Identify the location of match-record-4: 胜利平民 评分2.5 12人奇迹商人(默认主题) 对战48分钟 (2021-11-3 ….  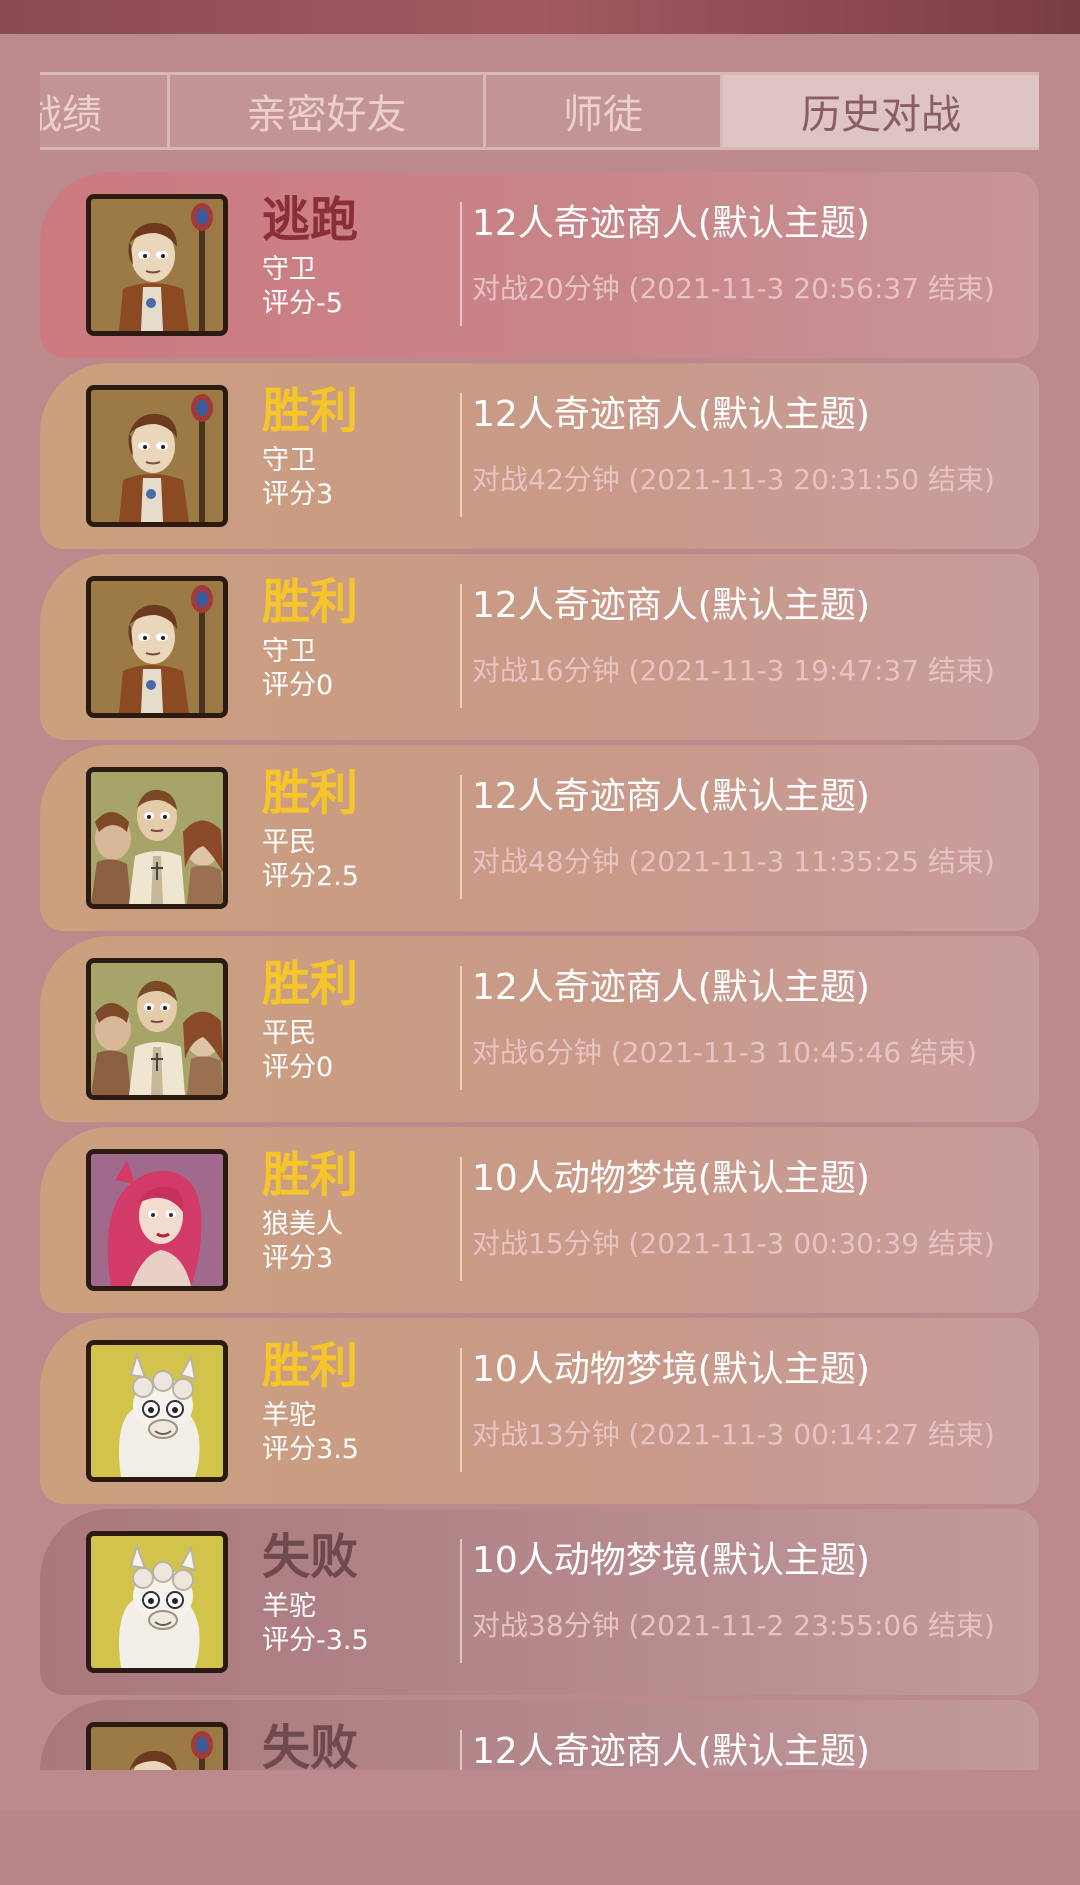
(539, 838).